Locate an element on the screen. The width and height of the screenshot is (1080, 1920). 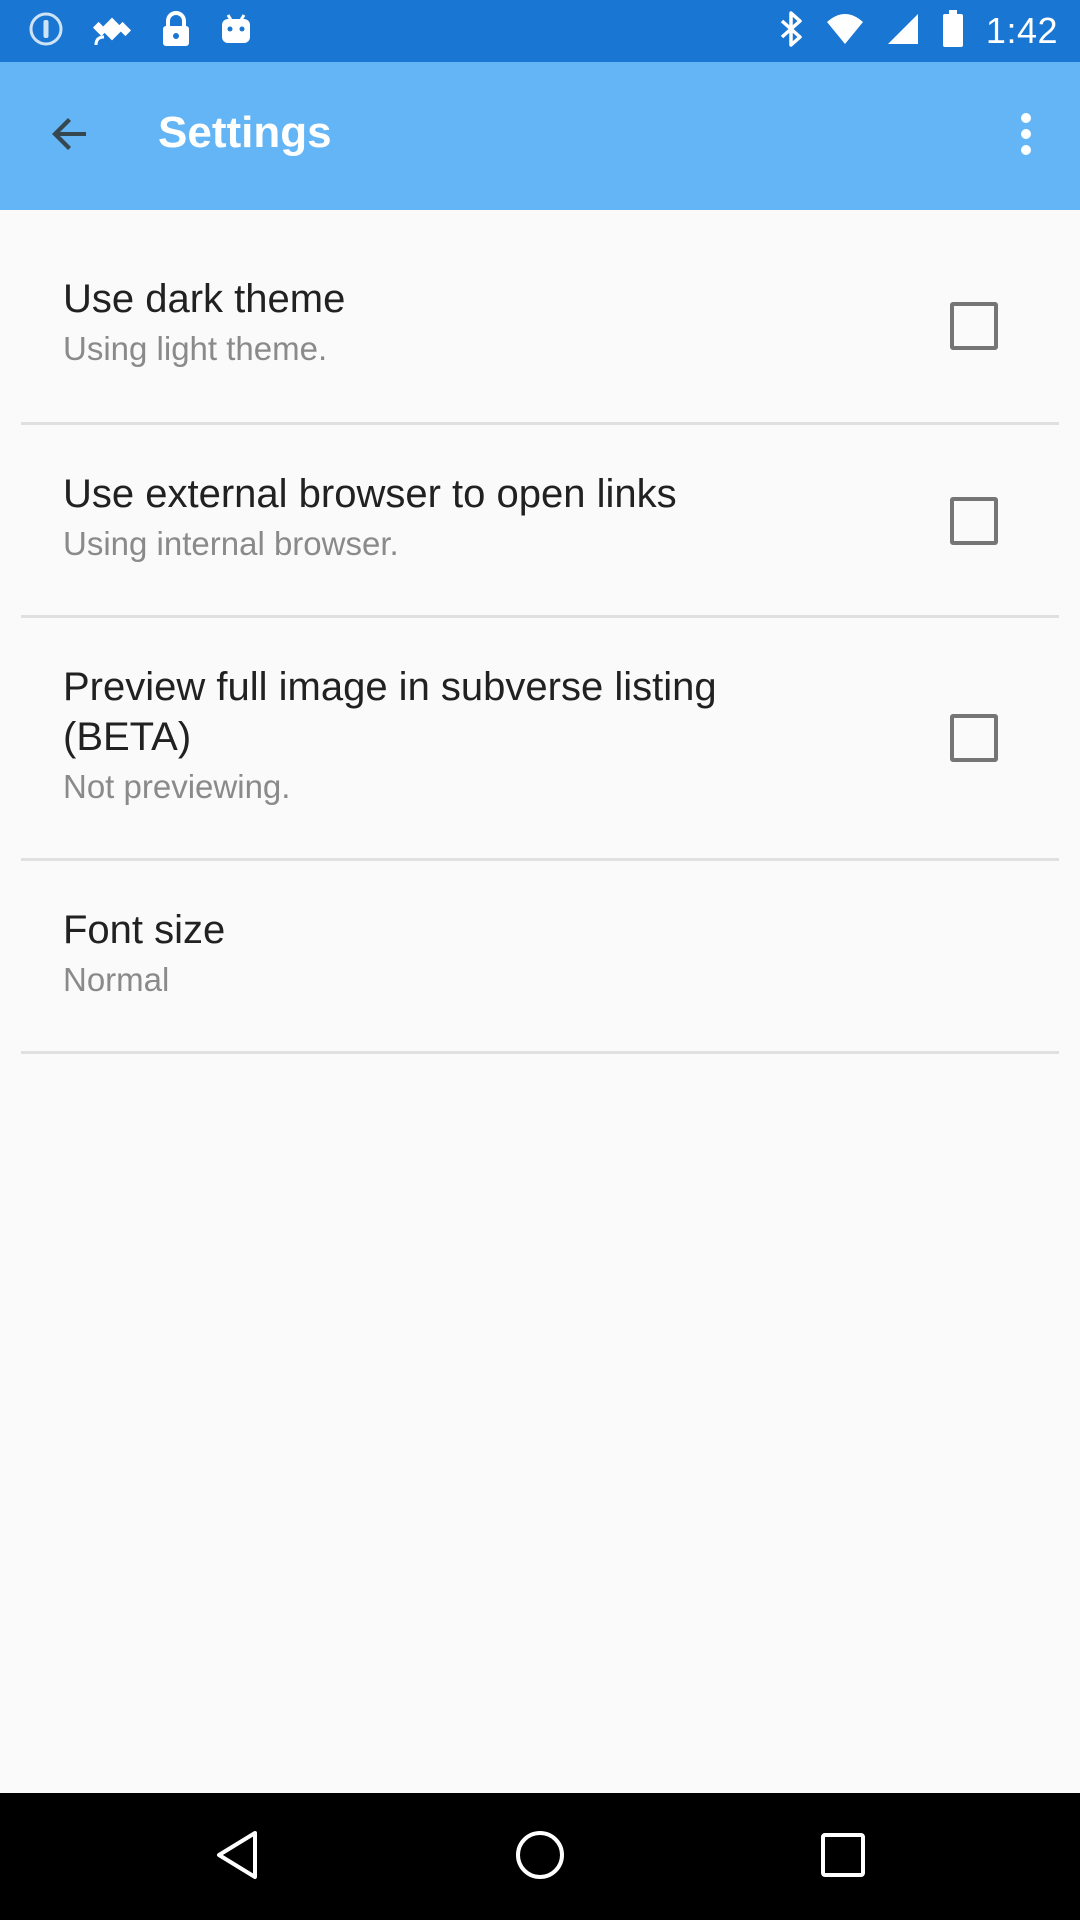
android-icon is located at coordinates (236, 31).